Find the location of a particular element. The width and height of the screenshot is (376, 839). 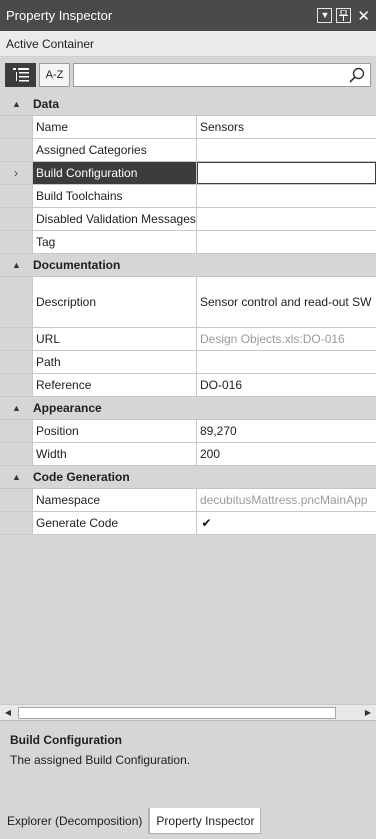

property-name: Tag is located at coordinates (114, 242).